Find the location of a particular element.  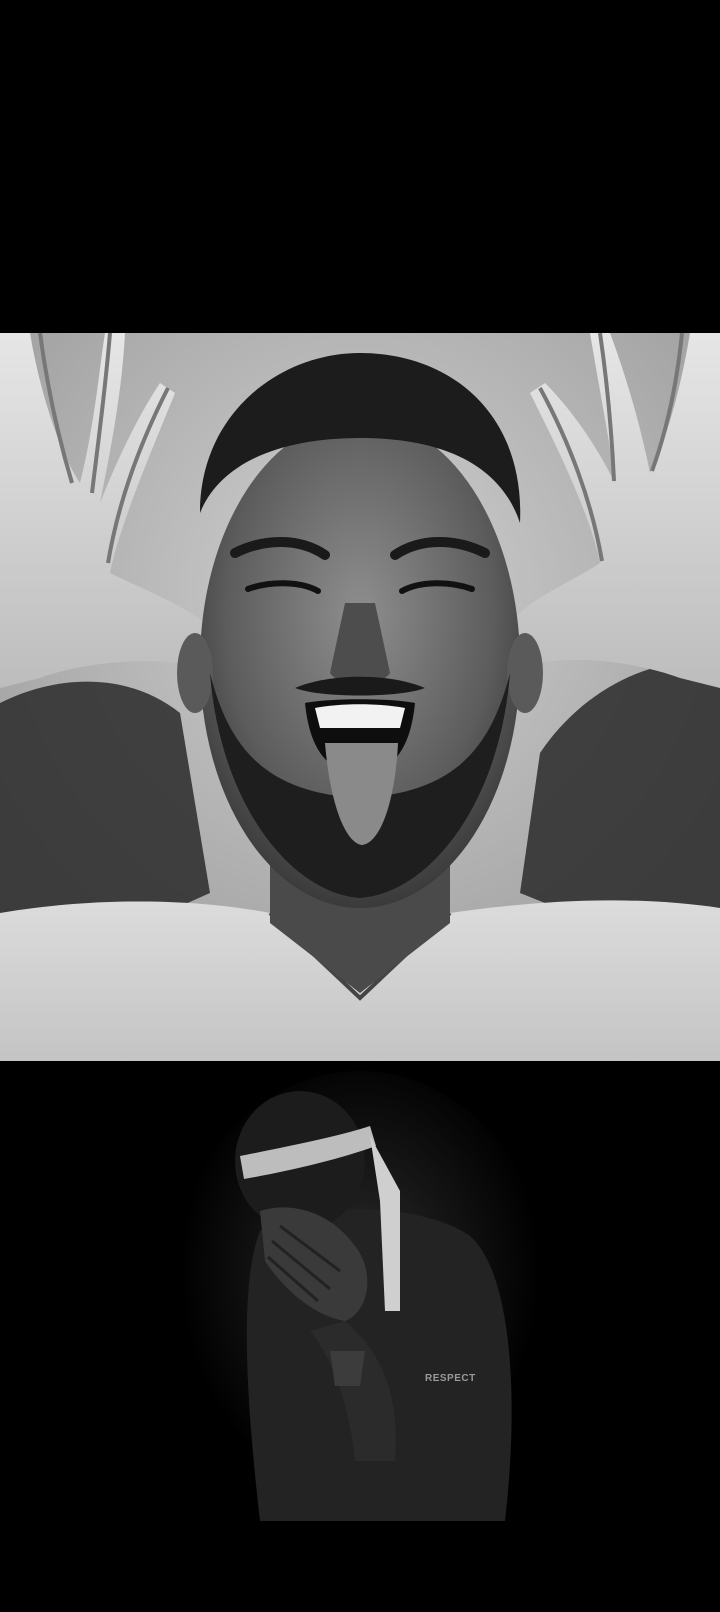

right-ear is located at coordinates (525, 673).